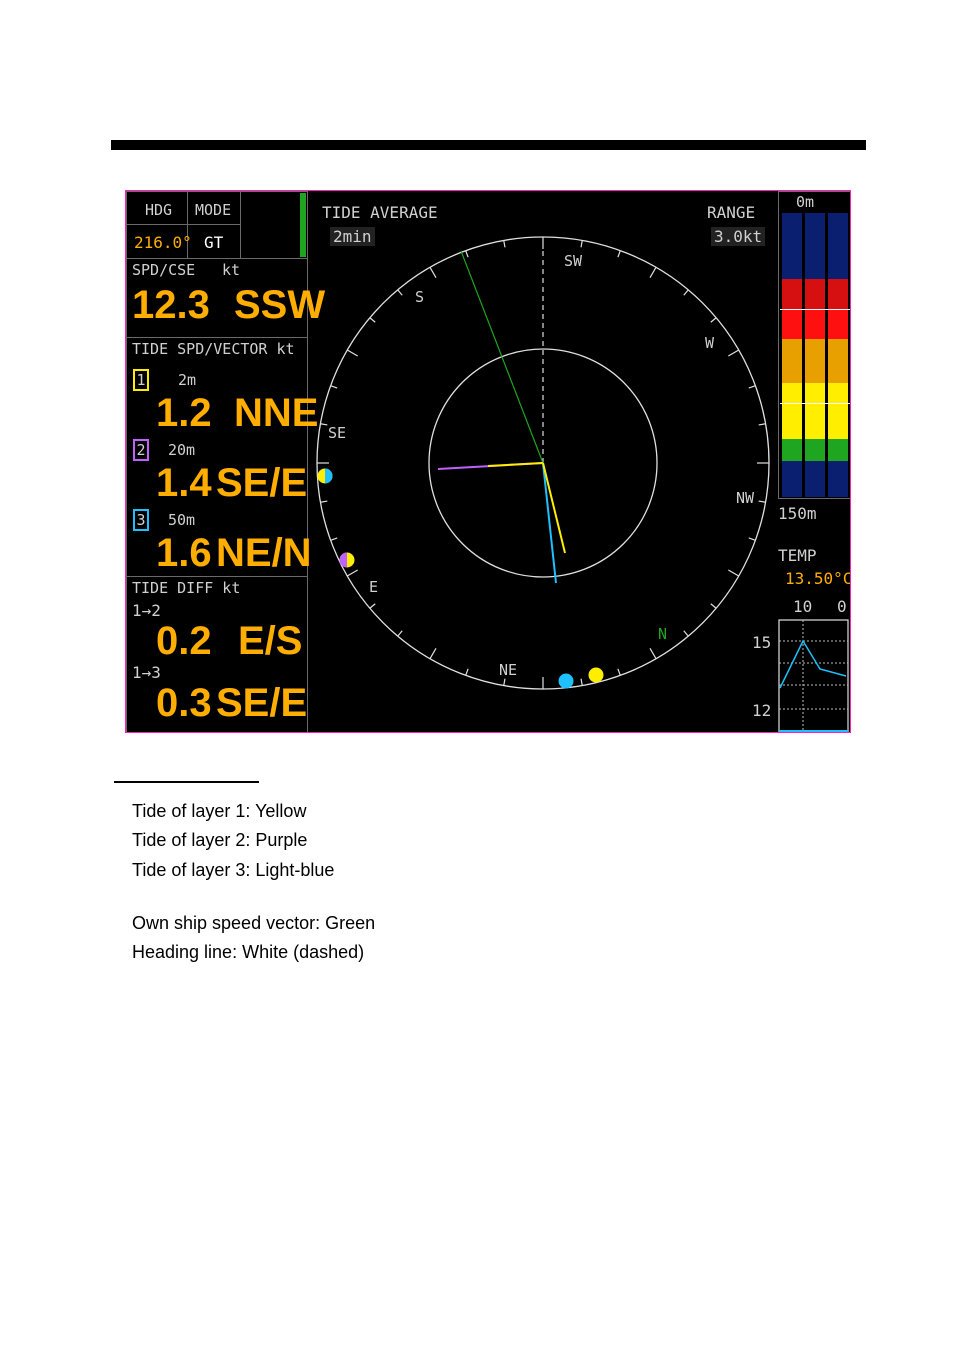 This screenshot has width=954, height=1351. What do you see at coordinates (762, 642) in the screenshot?
I see `temp-axis-y-top: 15` at bounding box center [762, 642].